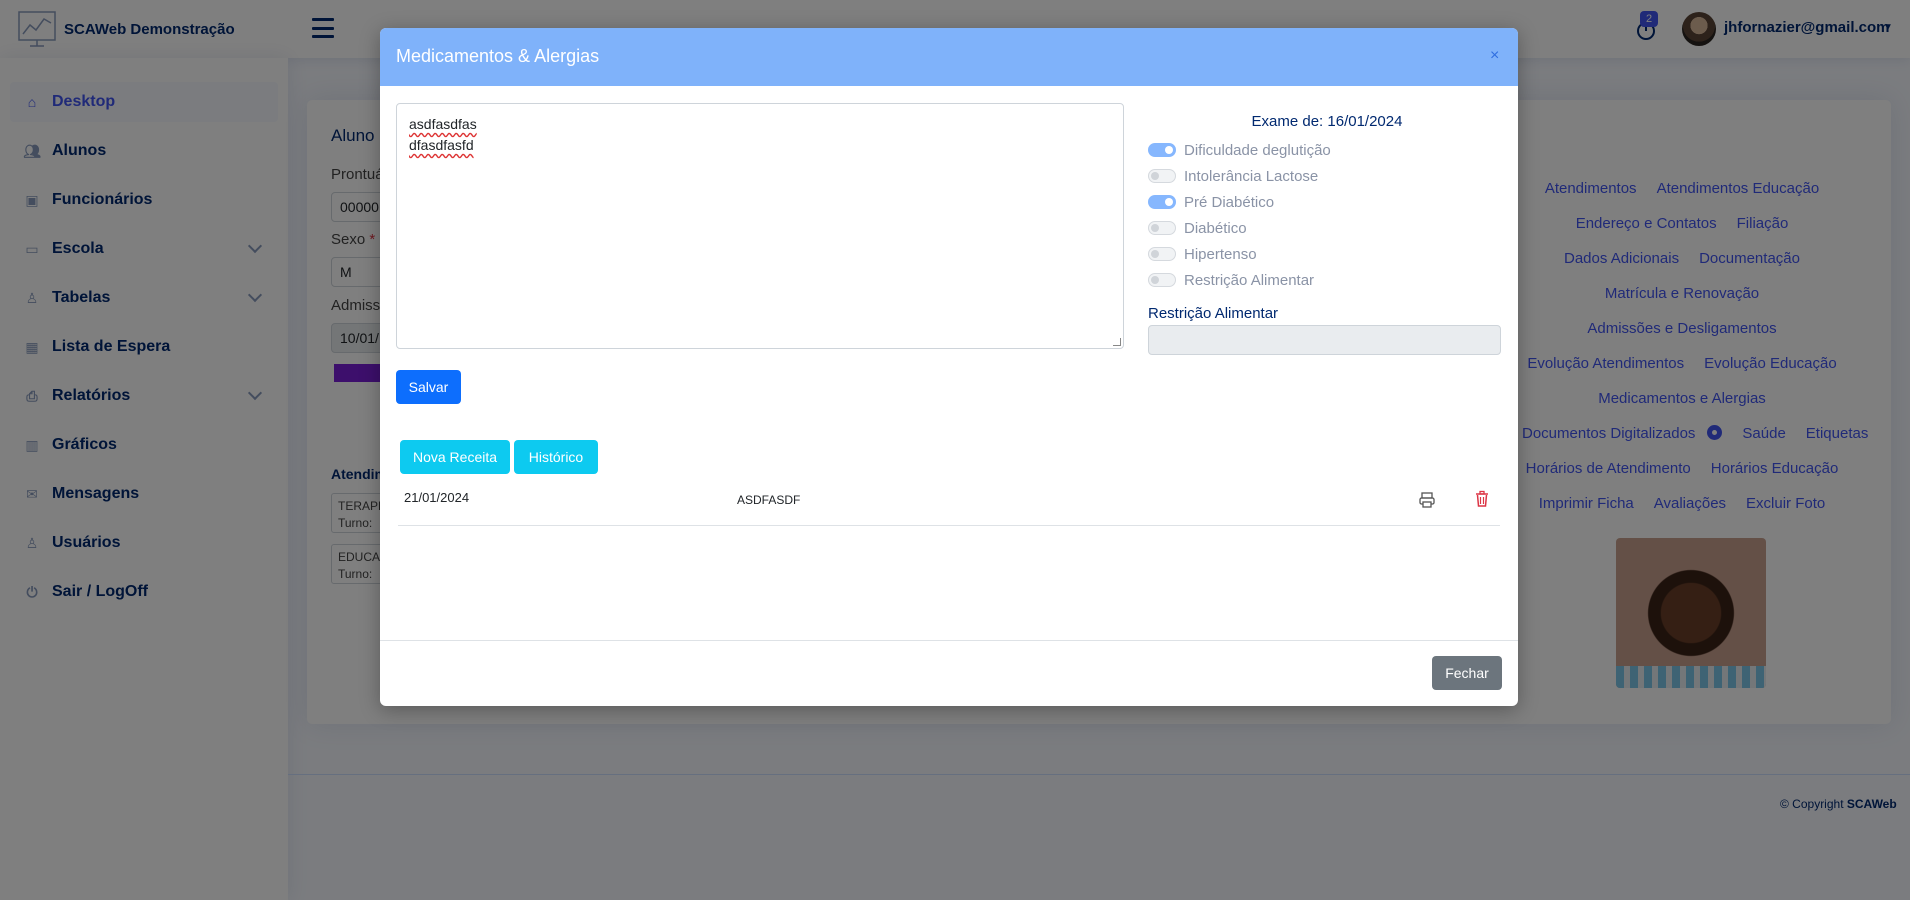  Describe the element at coordinates (441, 145) in the screenshot. I see `notes-line: dfasdfasfd` at that location.